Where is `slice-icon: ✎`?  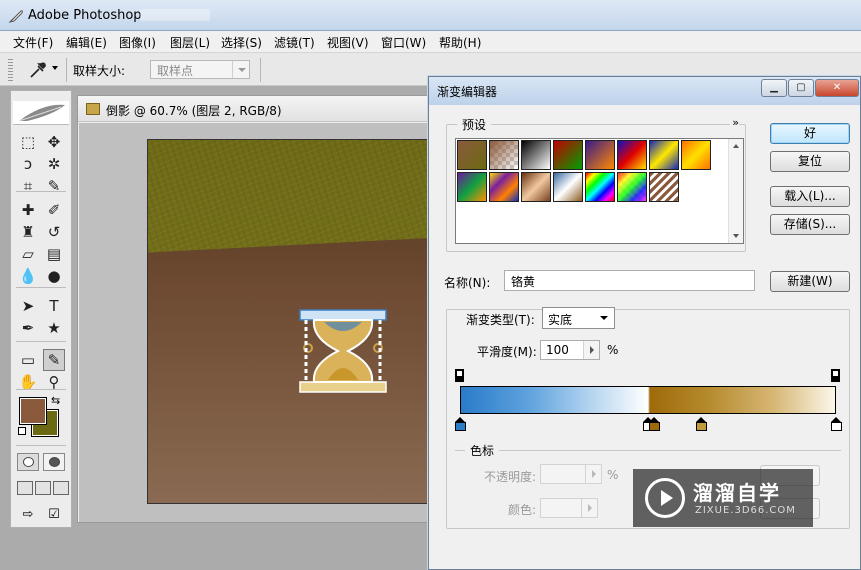 slice-icon: ✎ is located at coordinates (54, 186).